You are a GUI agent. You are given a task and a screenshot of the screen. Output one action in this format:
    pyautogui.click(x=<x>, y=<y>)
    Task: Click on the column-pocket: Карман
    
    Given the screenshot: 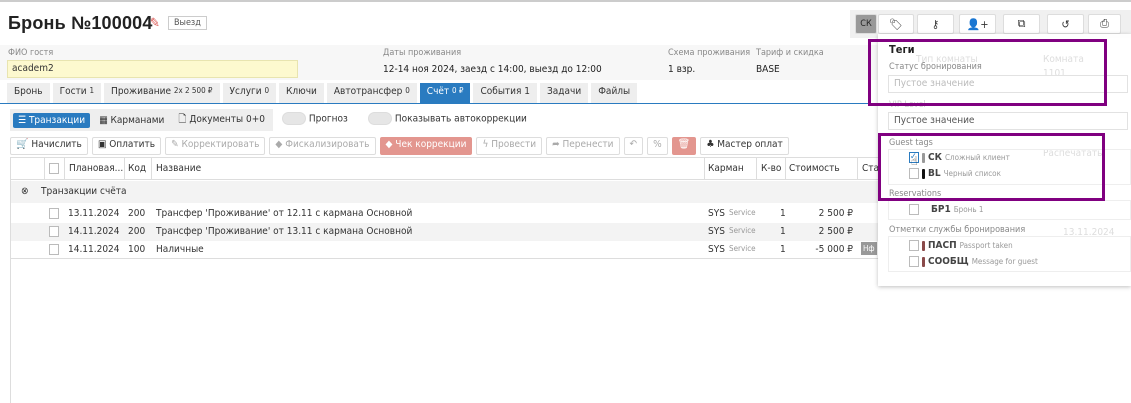 What is the action you would take?
    pyautogui.click(x=726, y=168)
    